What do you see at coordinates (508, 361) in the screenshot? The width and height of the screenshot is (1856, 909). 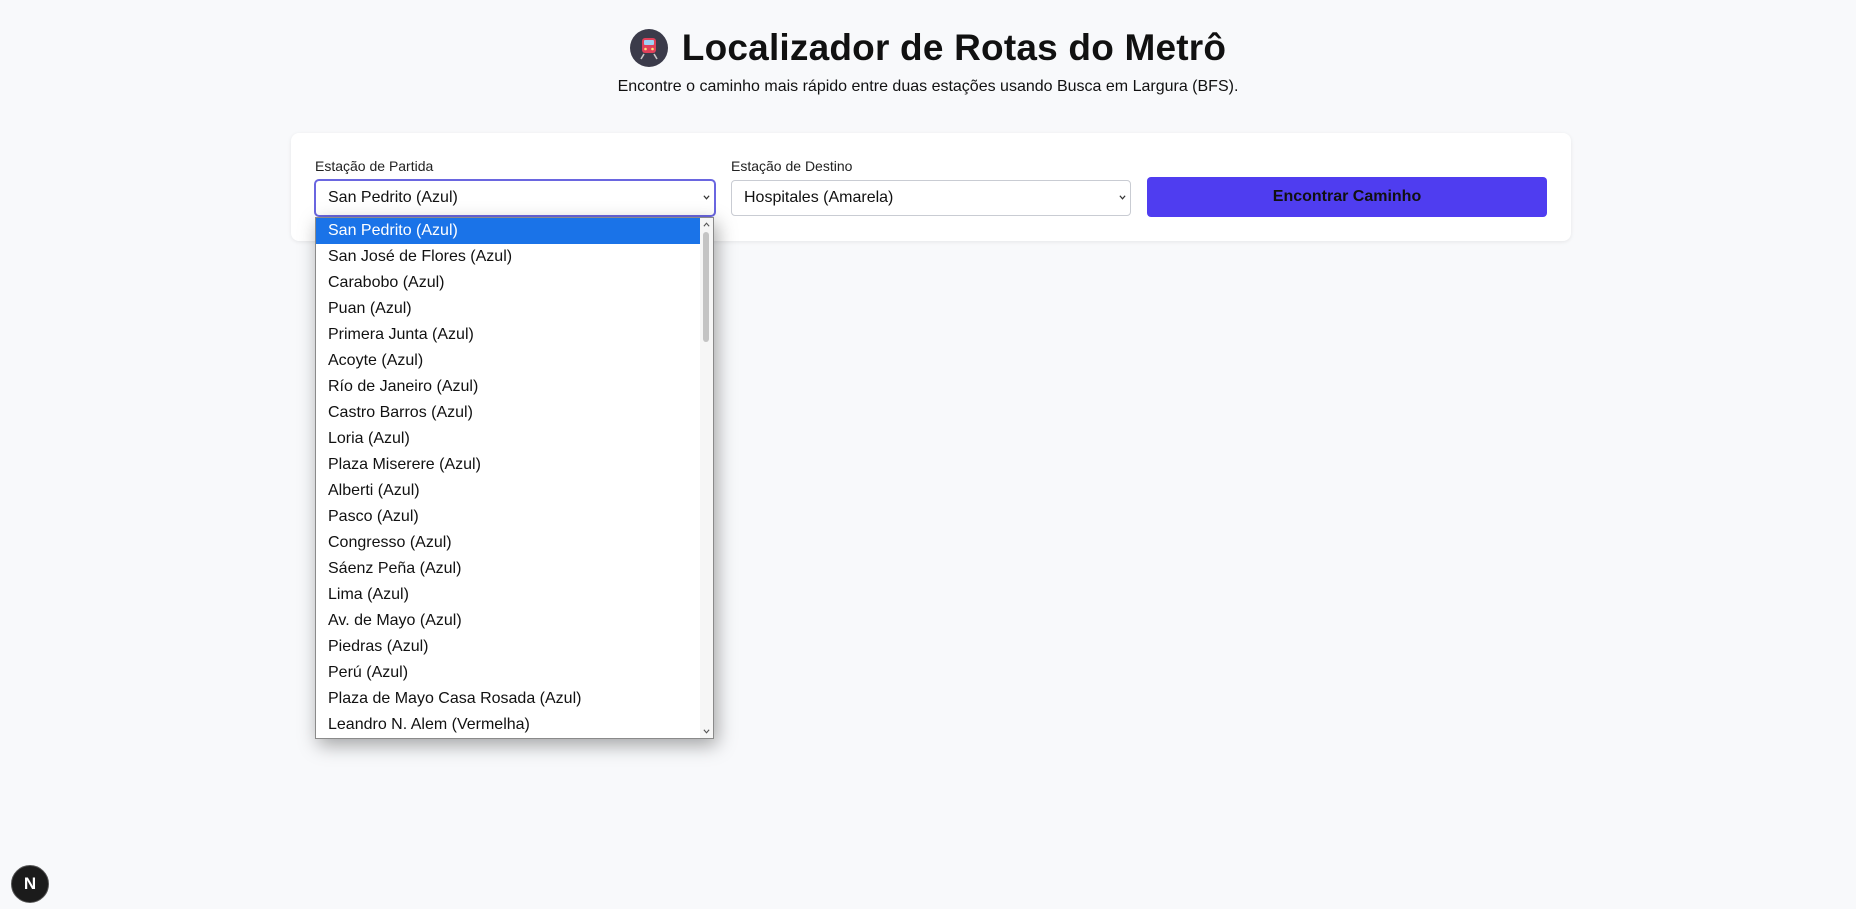 I see `dropdown-option: Acoyte (Azul)` at bounding box center [508, 361].